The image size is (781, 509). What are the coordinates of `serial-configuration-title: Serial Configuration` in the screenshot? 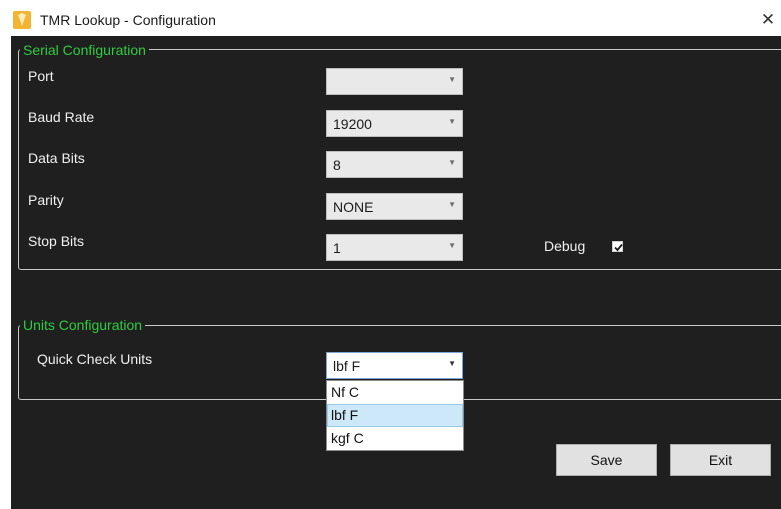 It's located at (84, 50).